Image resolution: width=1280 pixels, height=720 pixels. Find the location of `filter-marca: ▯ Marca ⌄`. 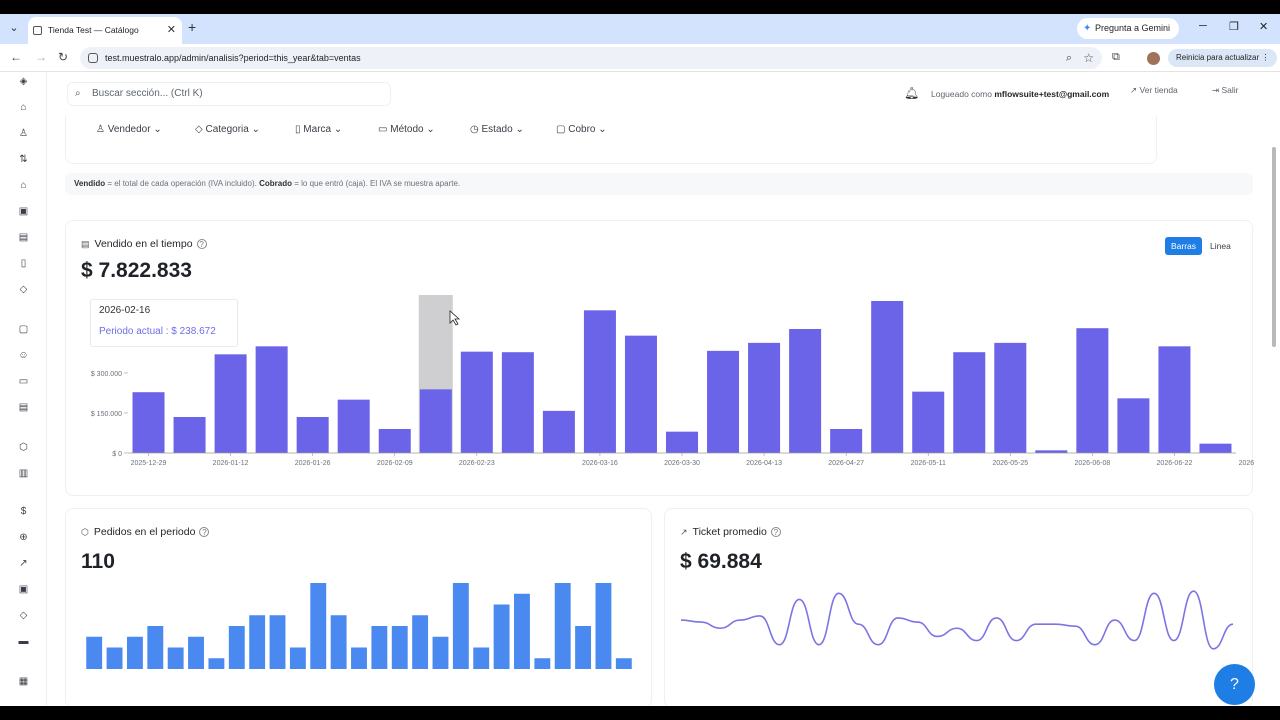

filter-marca: ▯ Marca ⌄ is located at coordinates (318, 129).